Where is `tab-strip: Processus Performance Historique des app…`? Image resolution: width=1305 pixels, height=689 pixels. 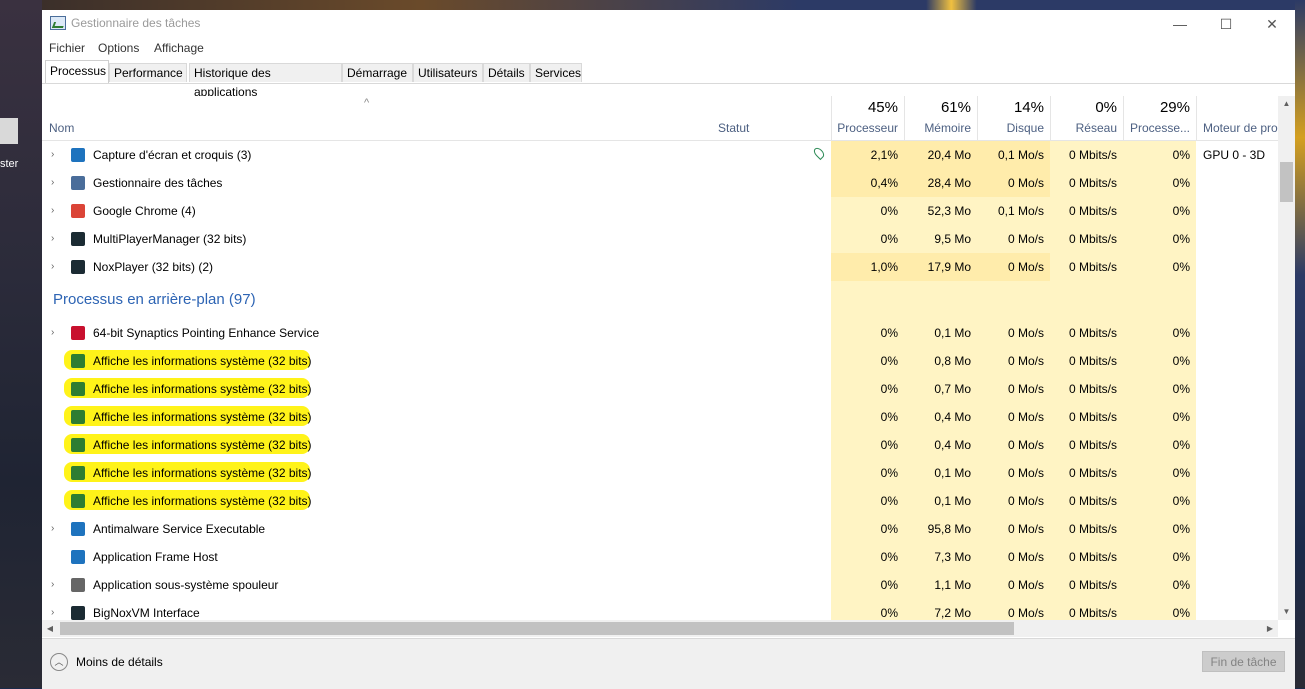 tab-strip: Processus Performance Historique des app… is located at coordinates (668, 79).